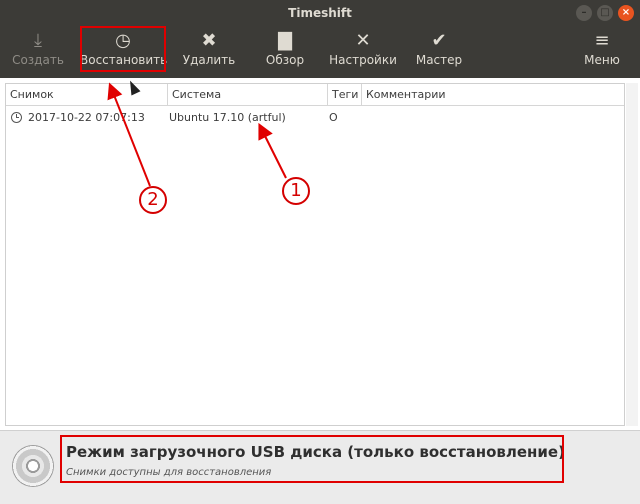 The image size is (640, 504). I want to click on settings-label: Настройки, so click(363, 60).